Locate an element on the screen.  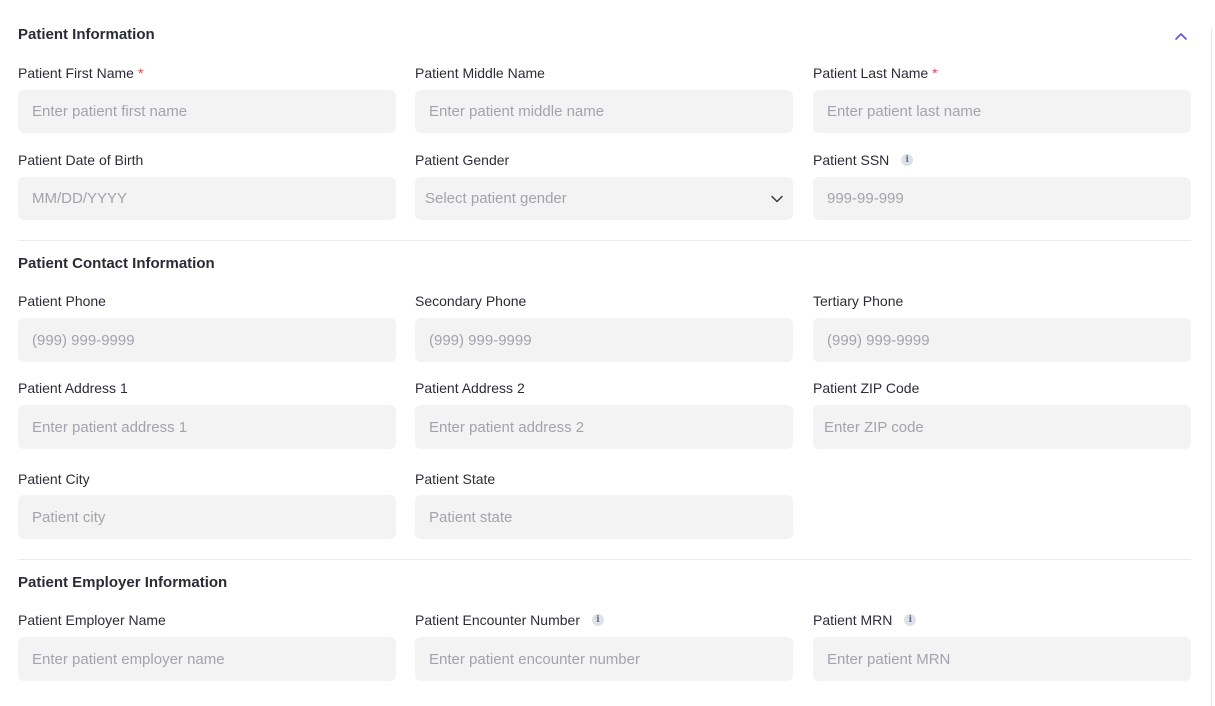
middle-name-label: Patient Middle Name is located at coordinates (480, 73).